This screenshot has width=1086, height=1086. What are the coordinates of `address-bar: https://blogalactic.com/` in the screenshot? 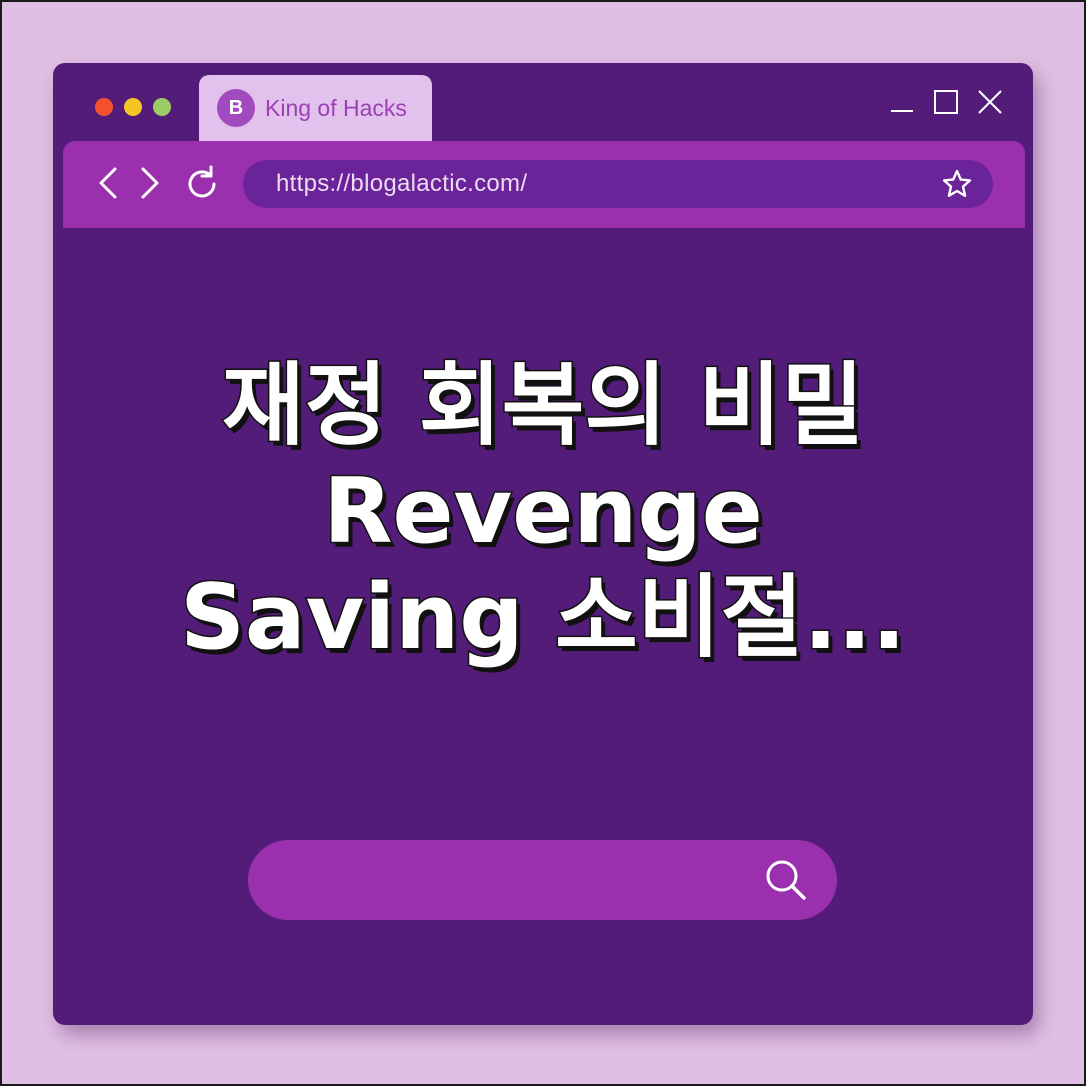 It's located at (618, 184).